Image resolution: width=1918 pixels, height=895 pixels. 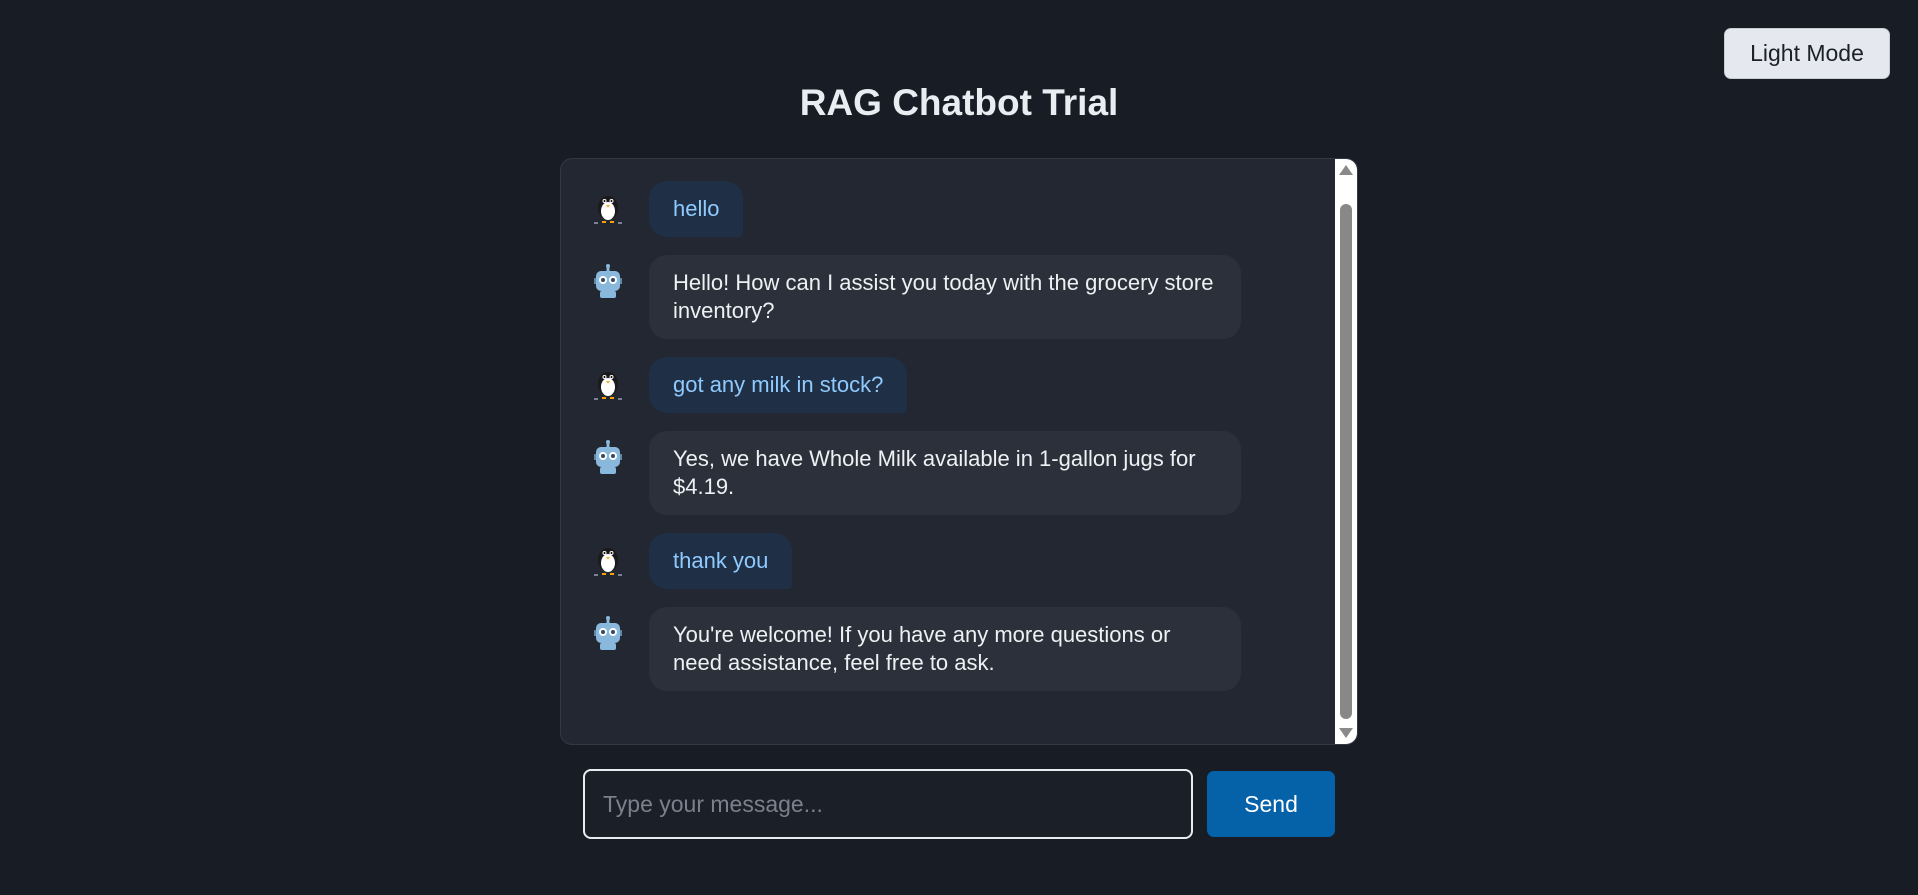 What do you see at coordinates (1346, 170) in the screenshot?
I see `scroll-up-arrow-icon` at bounding box center [1346, 170].